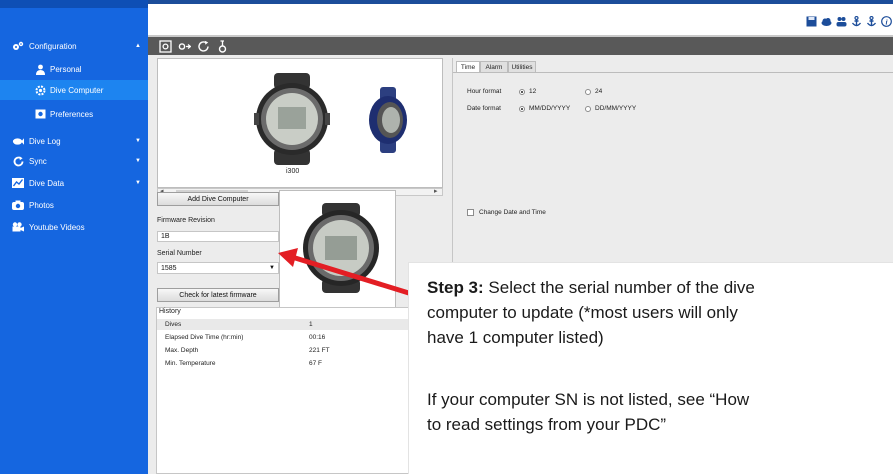  What do you see at coordinates (533, 91) in the screenshot?
I see `hour-12-option: 12` at bounding box center [533, 91].